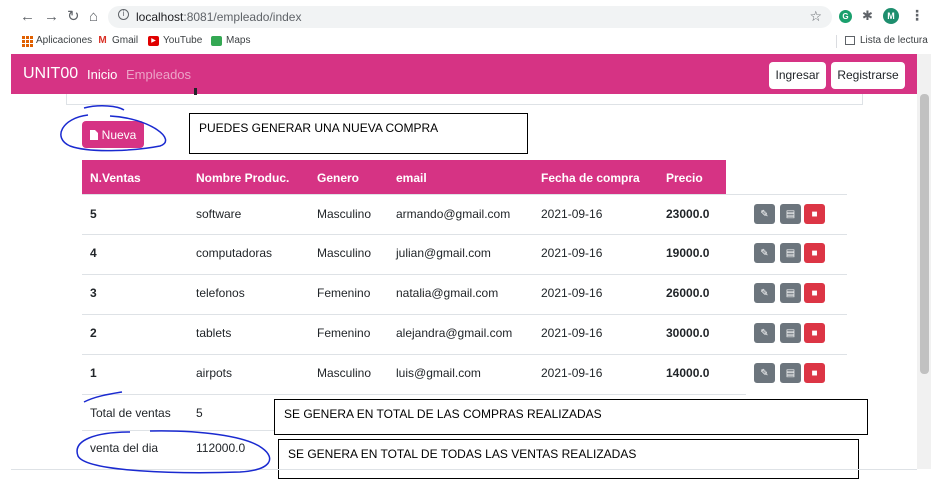  I want to click on scrollbar-thumb, so click(924, 234).